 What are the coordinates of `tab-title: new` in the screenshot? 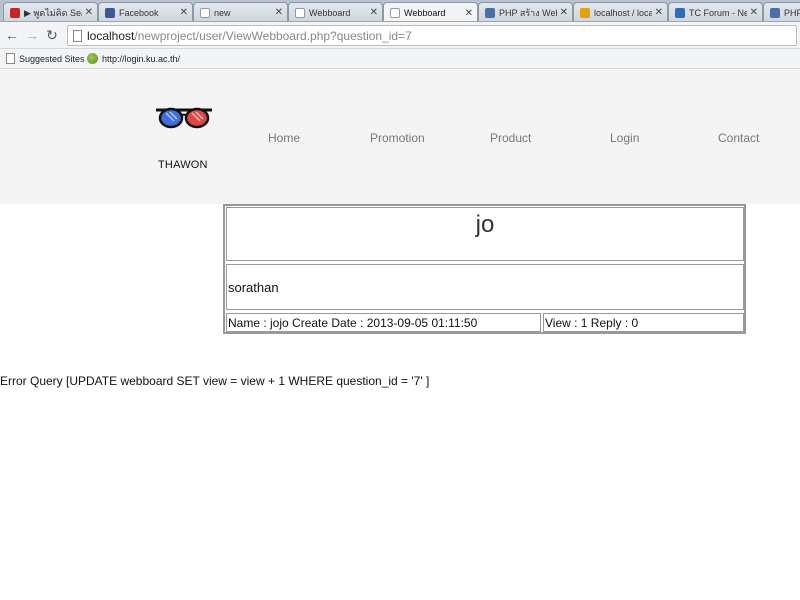 It's located at (222, 12).